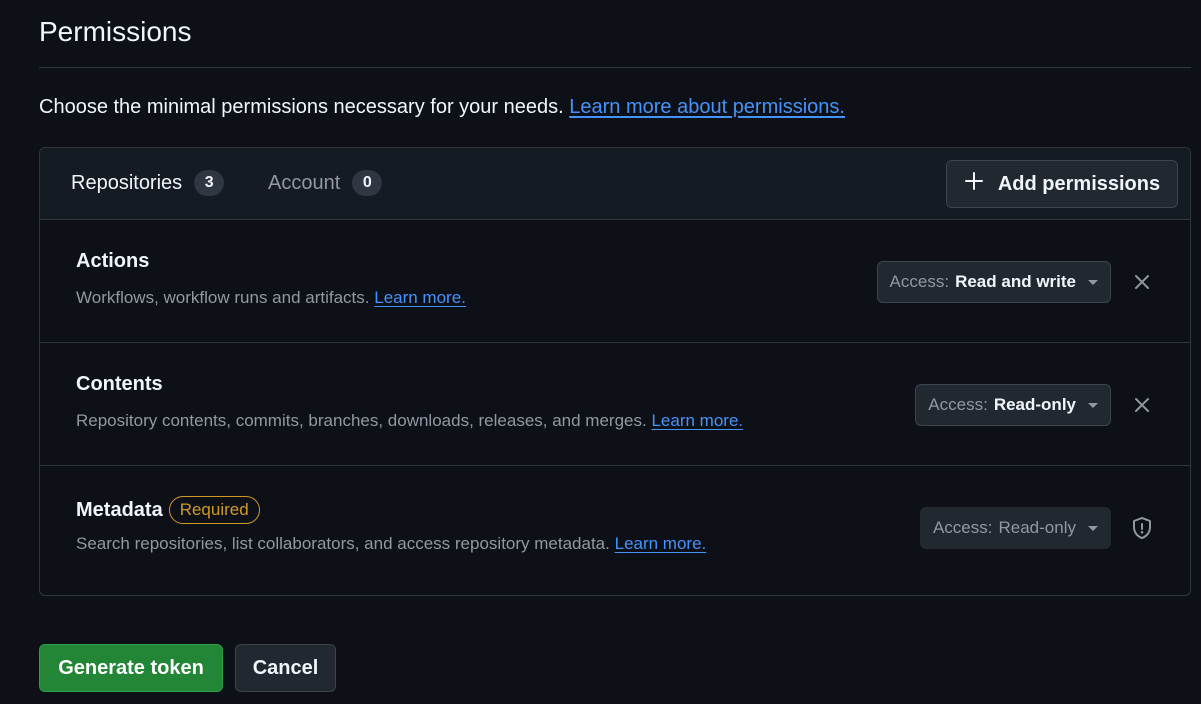 The width and height of the screenshot is (1201, 704). What do you see at coordinates (127, 182) in the screenshot?
I see `tab-repositories-label: Repositories` at bounding box center [127, 182].